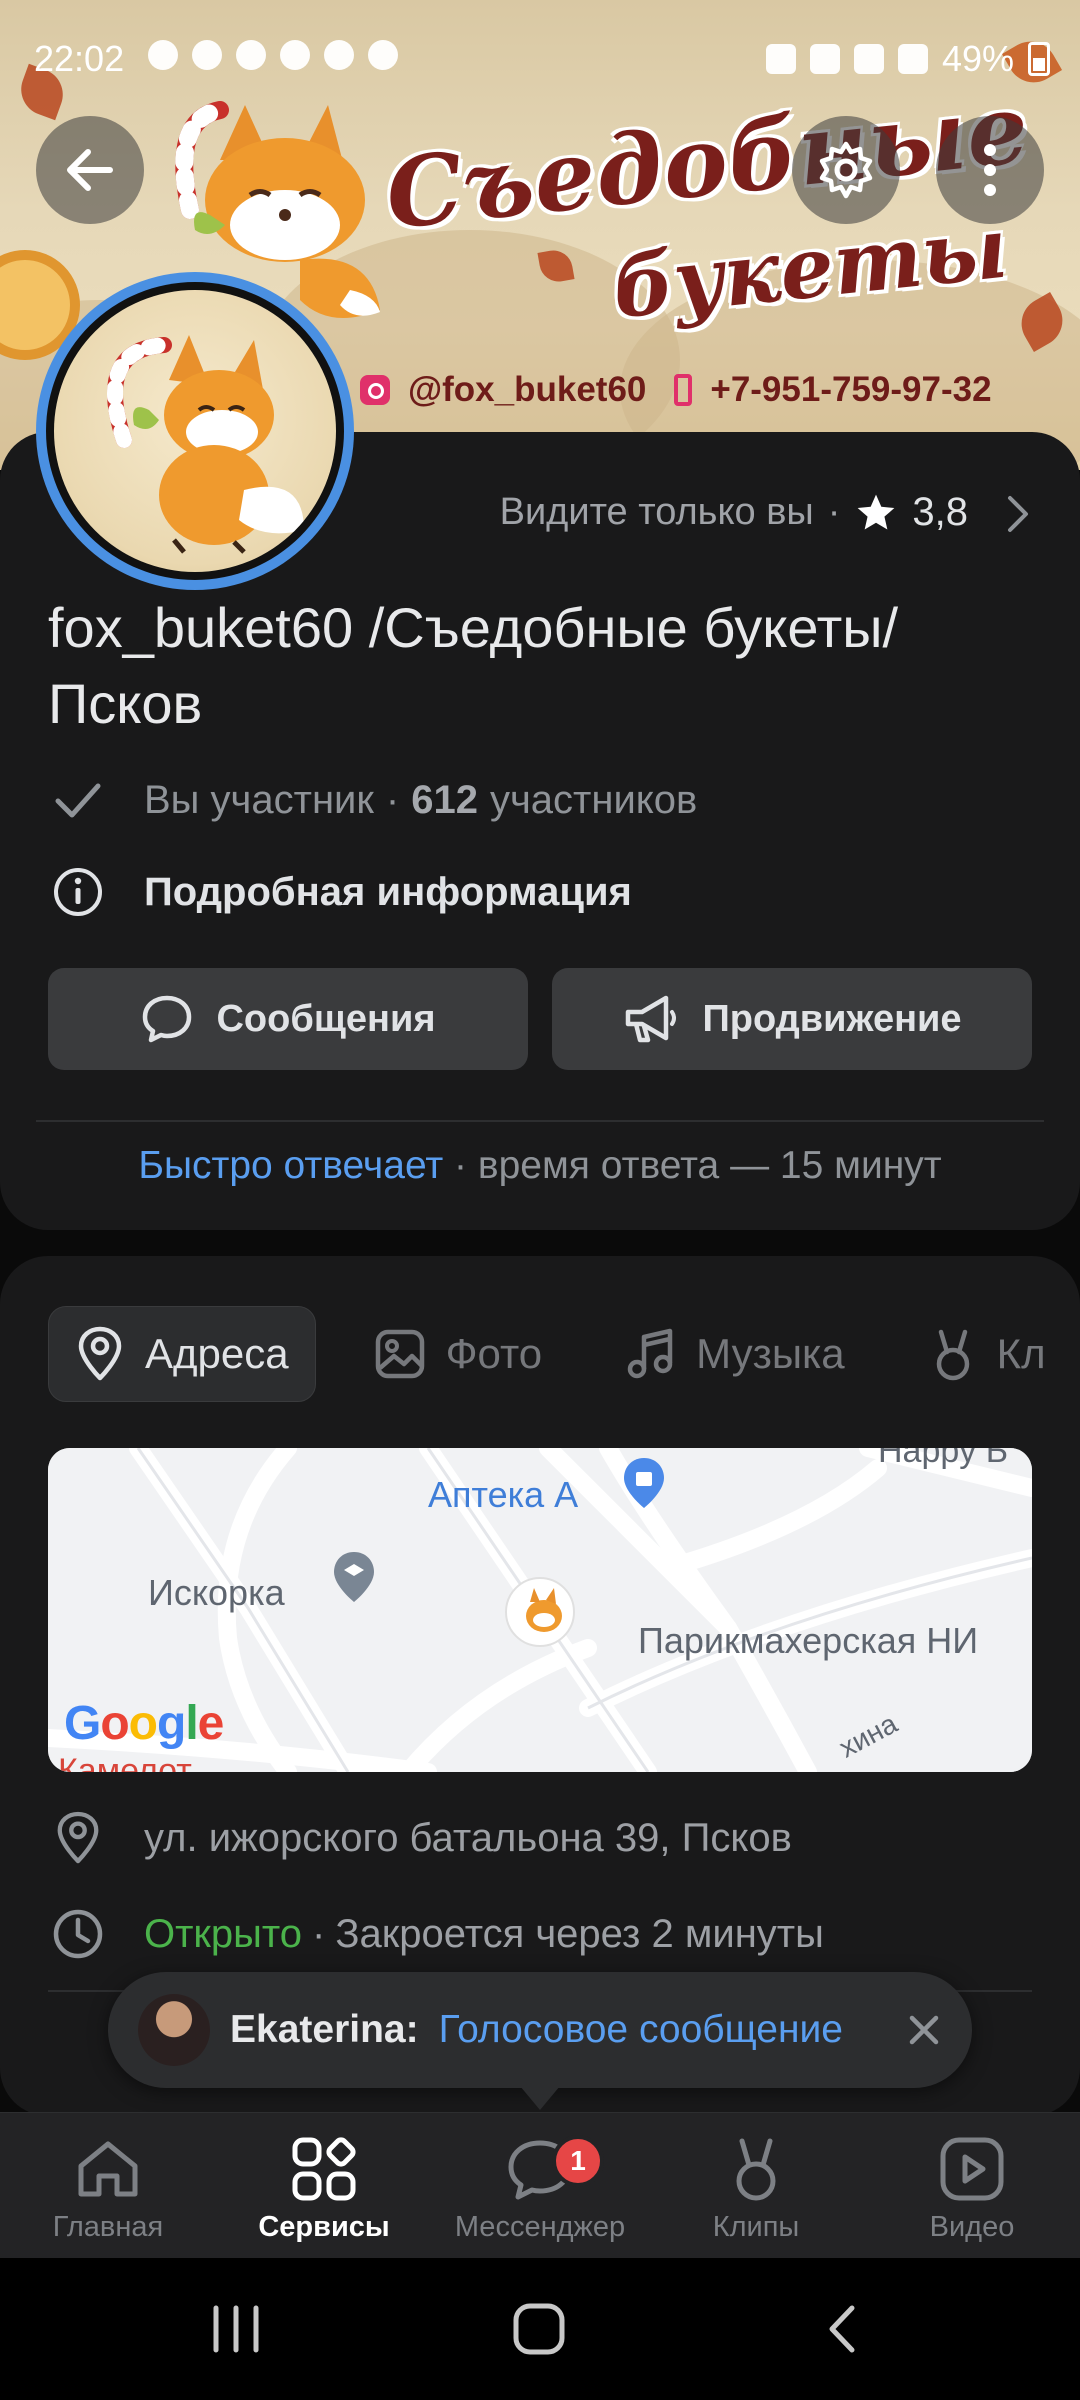  I want to click on cover-phone: +7-951-759-97-32, so click(851, 389).